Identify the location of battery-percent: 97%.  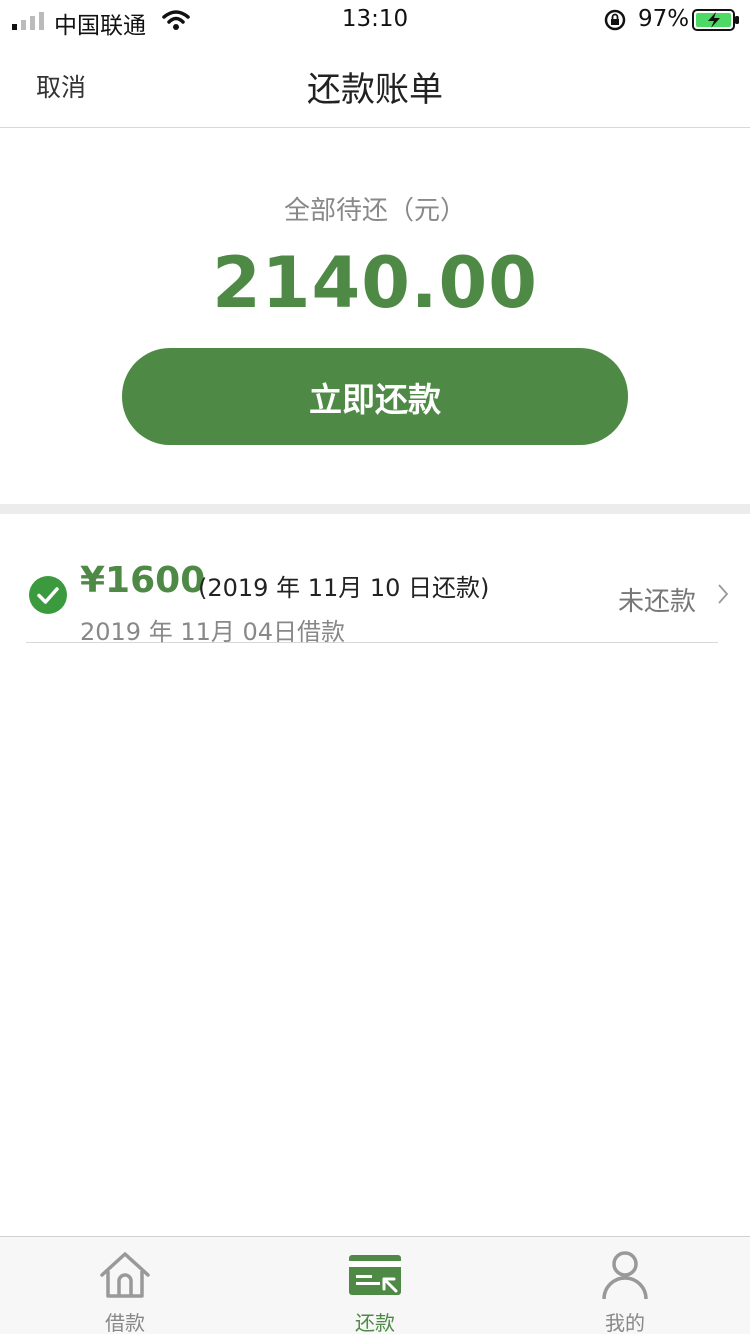
(664, 19).